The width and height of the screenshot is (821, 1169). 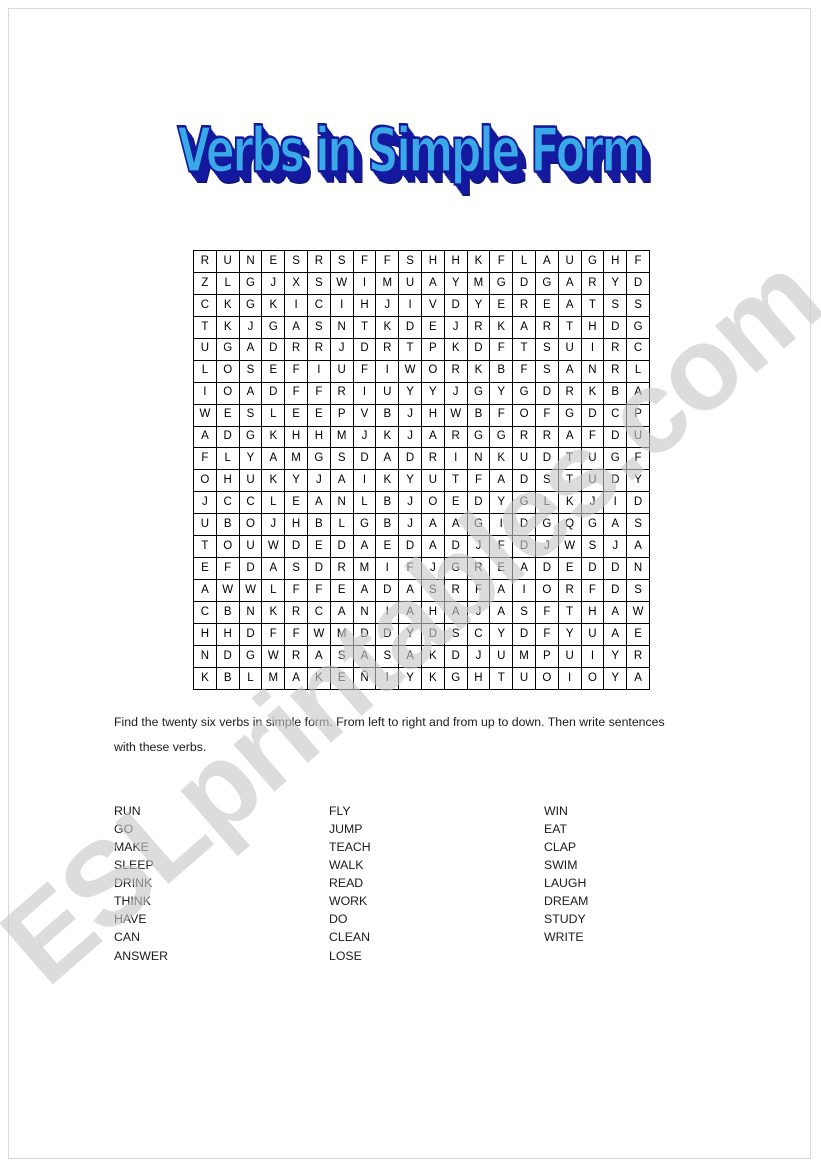 What do you see at coordinates (205, 612) in the screenshot?
I see `grid-cell: C` at bounding box center [205, 612].